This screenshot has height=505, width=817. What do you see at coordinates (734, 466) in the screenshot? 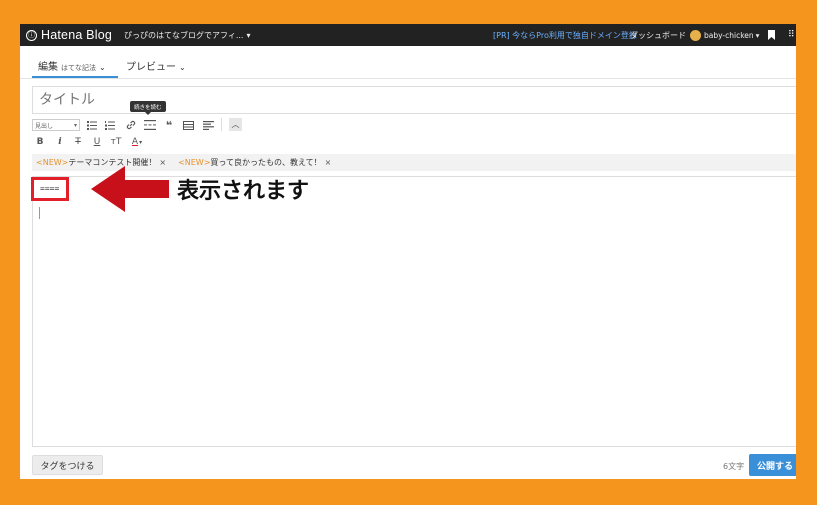
I see `character-count: 6文字` at bounding box center [734, 466].